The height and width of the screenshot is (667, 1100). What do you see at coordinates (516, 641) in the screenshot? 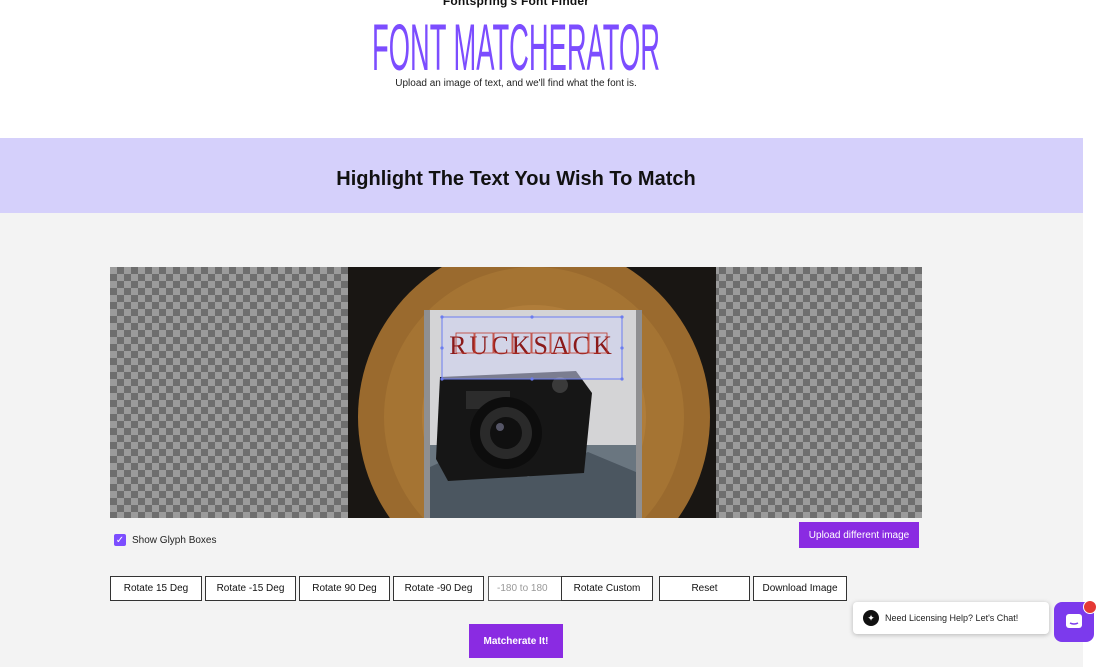
I see `matcherate-button: Matcherate It!` at bounding box center [516, 641].